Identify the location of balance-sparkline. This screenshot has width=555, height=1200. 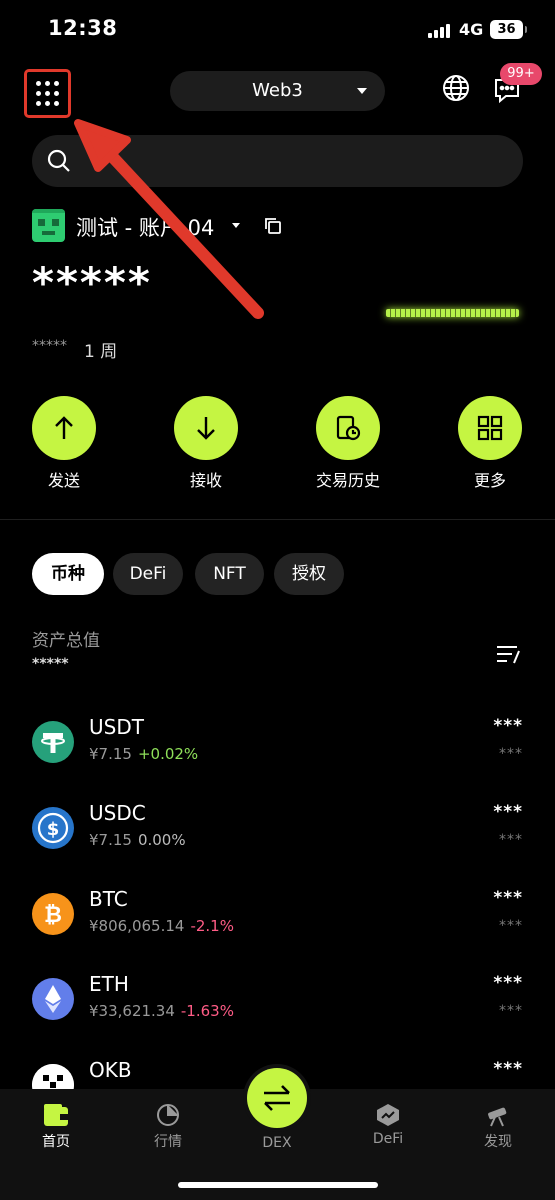
(452, 313).